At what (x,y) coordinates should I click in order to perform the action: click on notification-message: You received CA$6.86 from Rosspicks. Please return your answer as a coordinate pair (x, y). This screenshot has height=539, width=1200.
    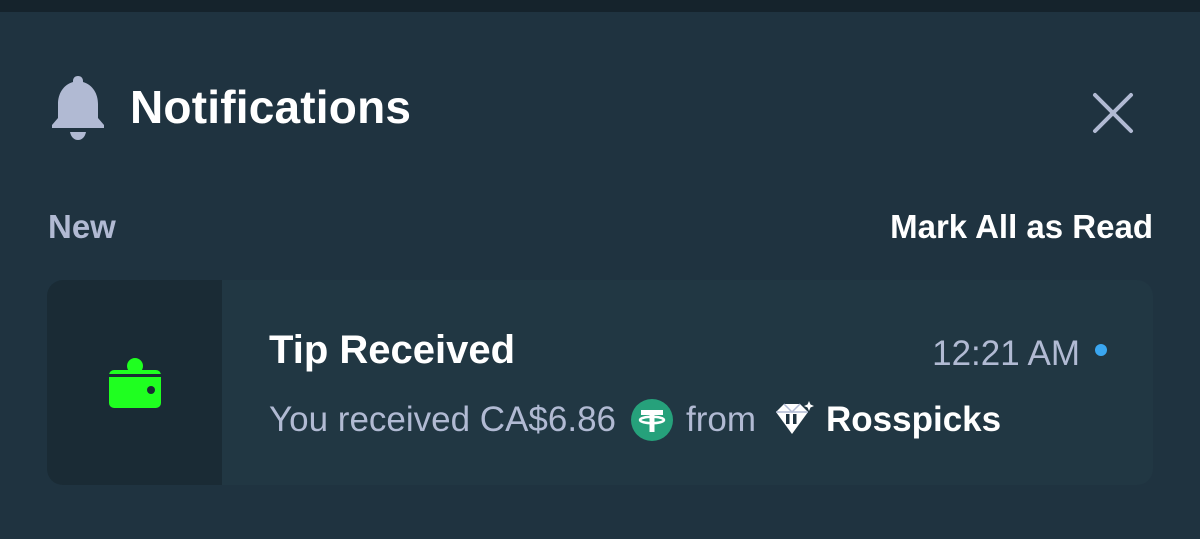
    Looking at the image, I should click on (635, 420).